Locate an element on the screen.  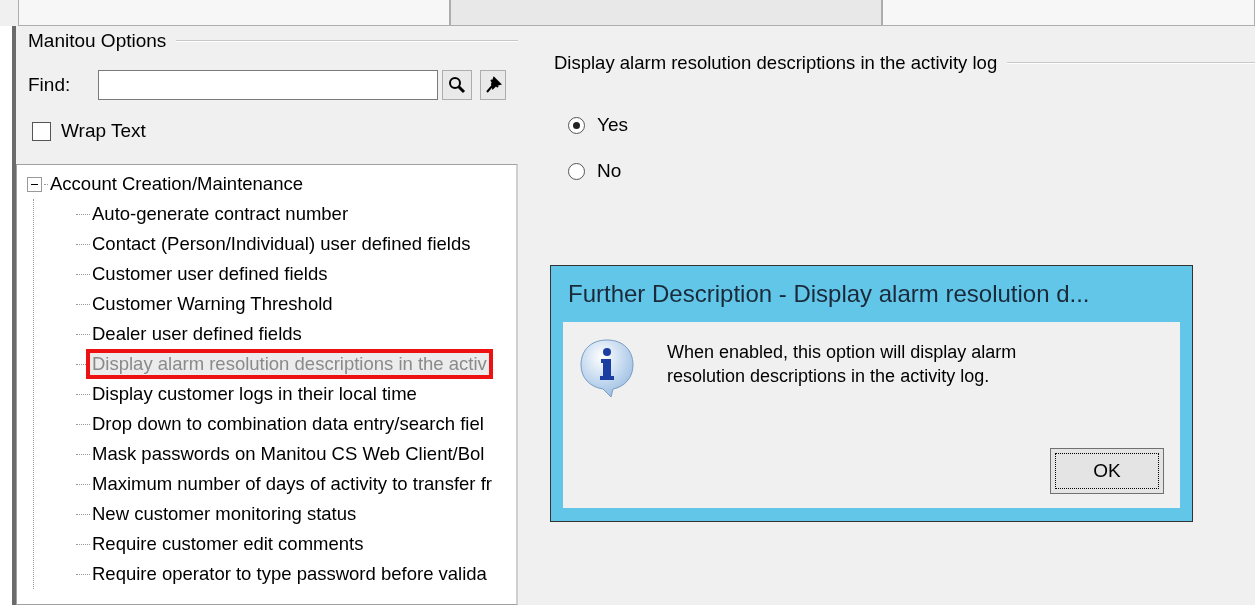
tree-item: Customer user defined fields is located at coordinates (210, 274).